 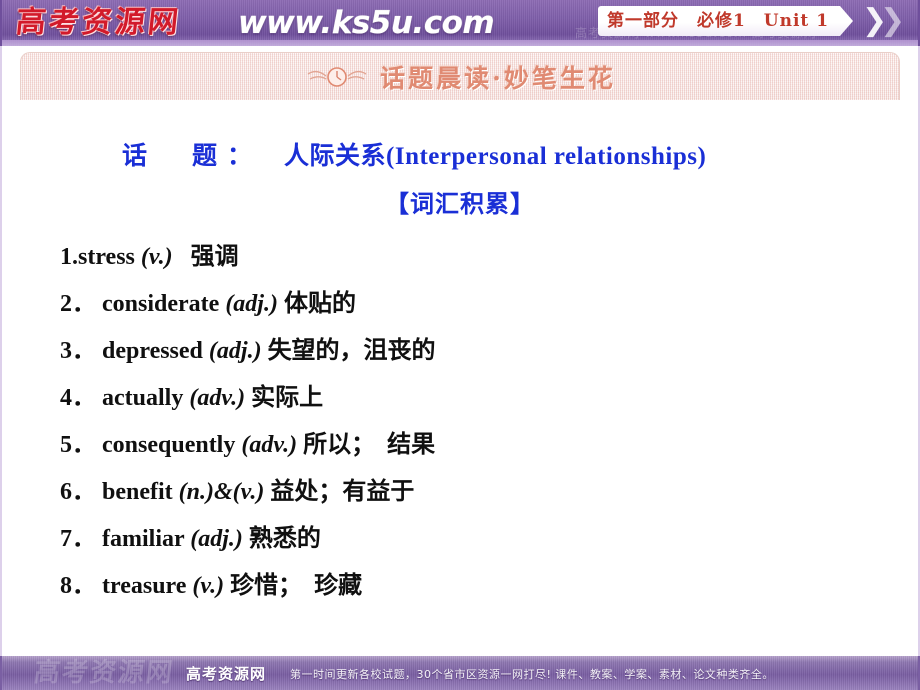 I want to click on list-item: 2． considerate (adj.) 体贴的, so click(x=470, y=302).